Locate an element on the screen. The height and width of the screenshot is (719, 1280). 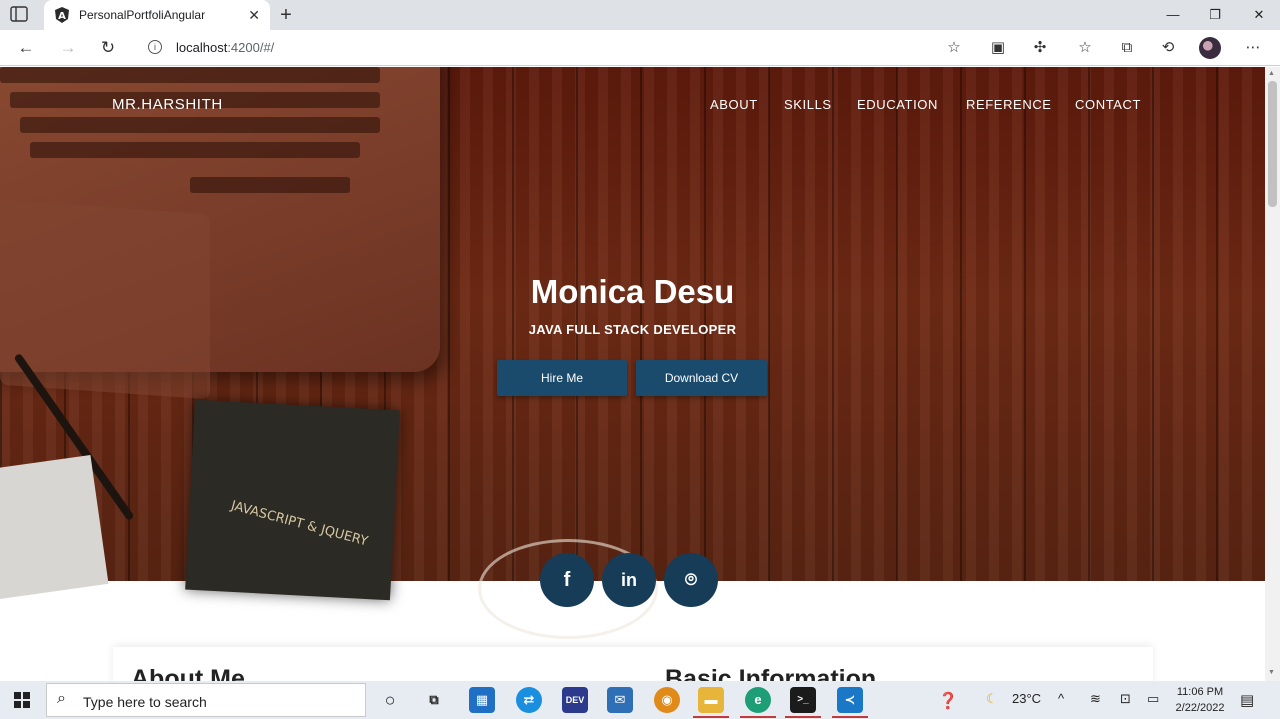
scroll-thumb is located at coordinates (1272, 144).